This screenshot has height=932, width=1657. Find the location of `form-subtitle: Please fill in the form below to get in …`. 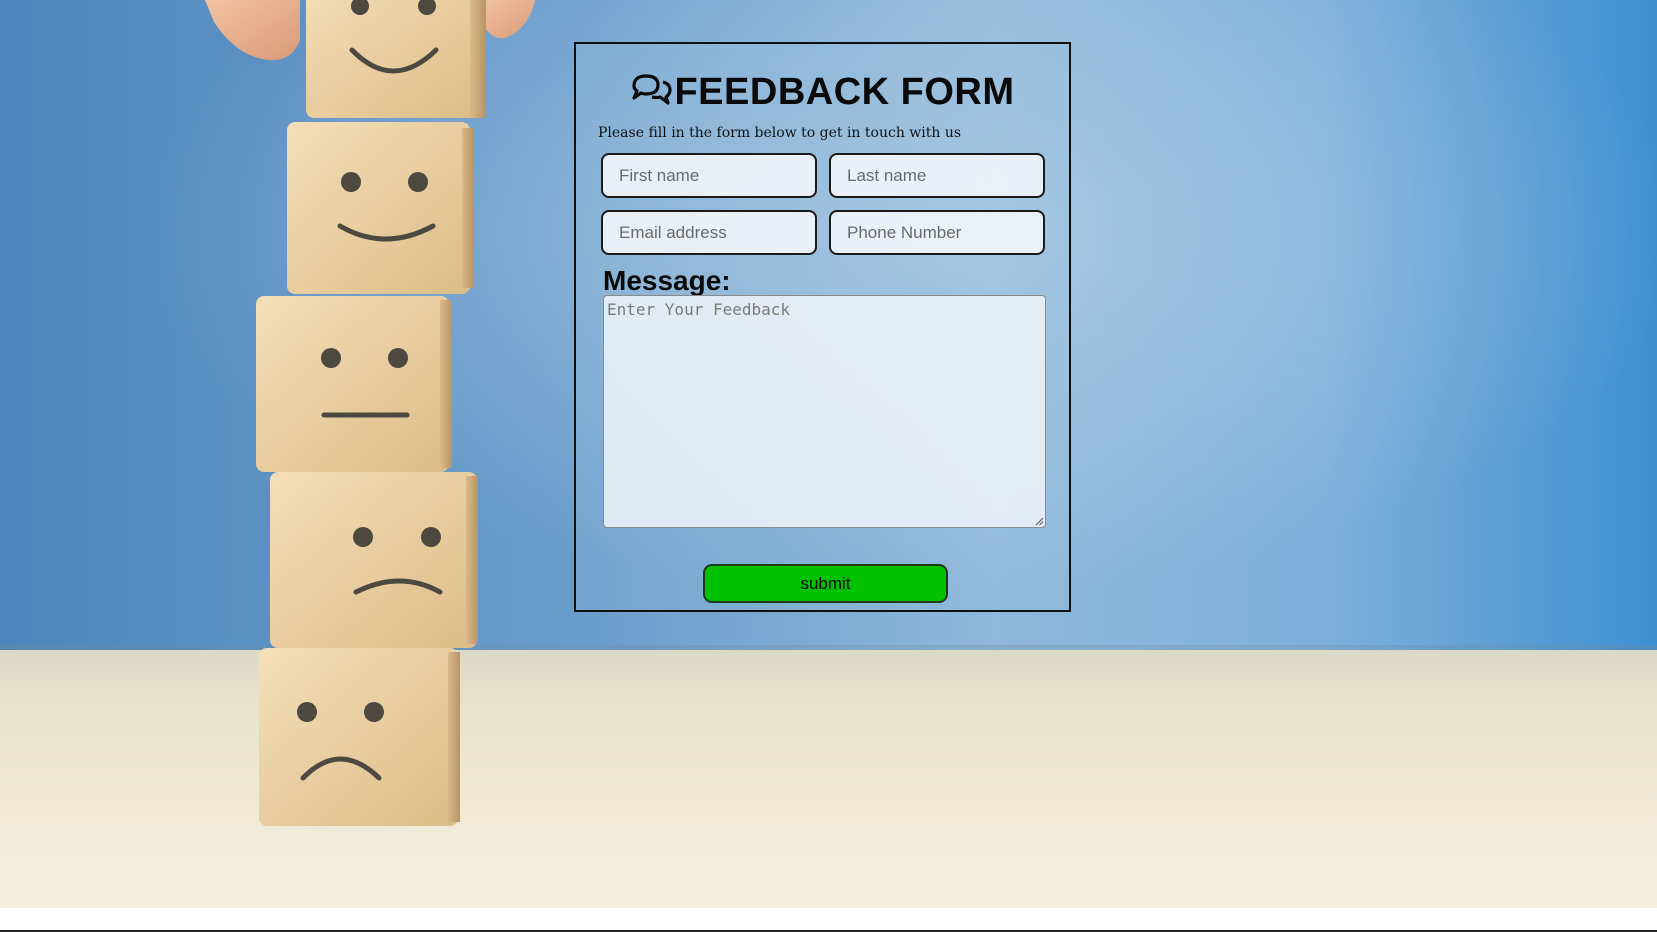

form-subtitle: Please fill in the form below to get in … is located at coordinates (780, 133).